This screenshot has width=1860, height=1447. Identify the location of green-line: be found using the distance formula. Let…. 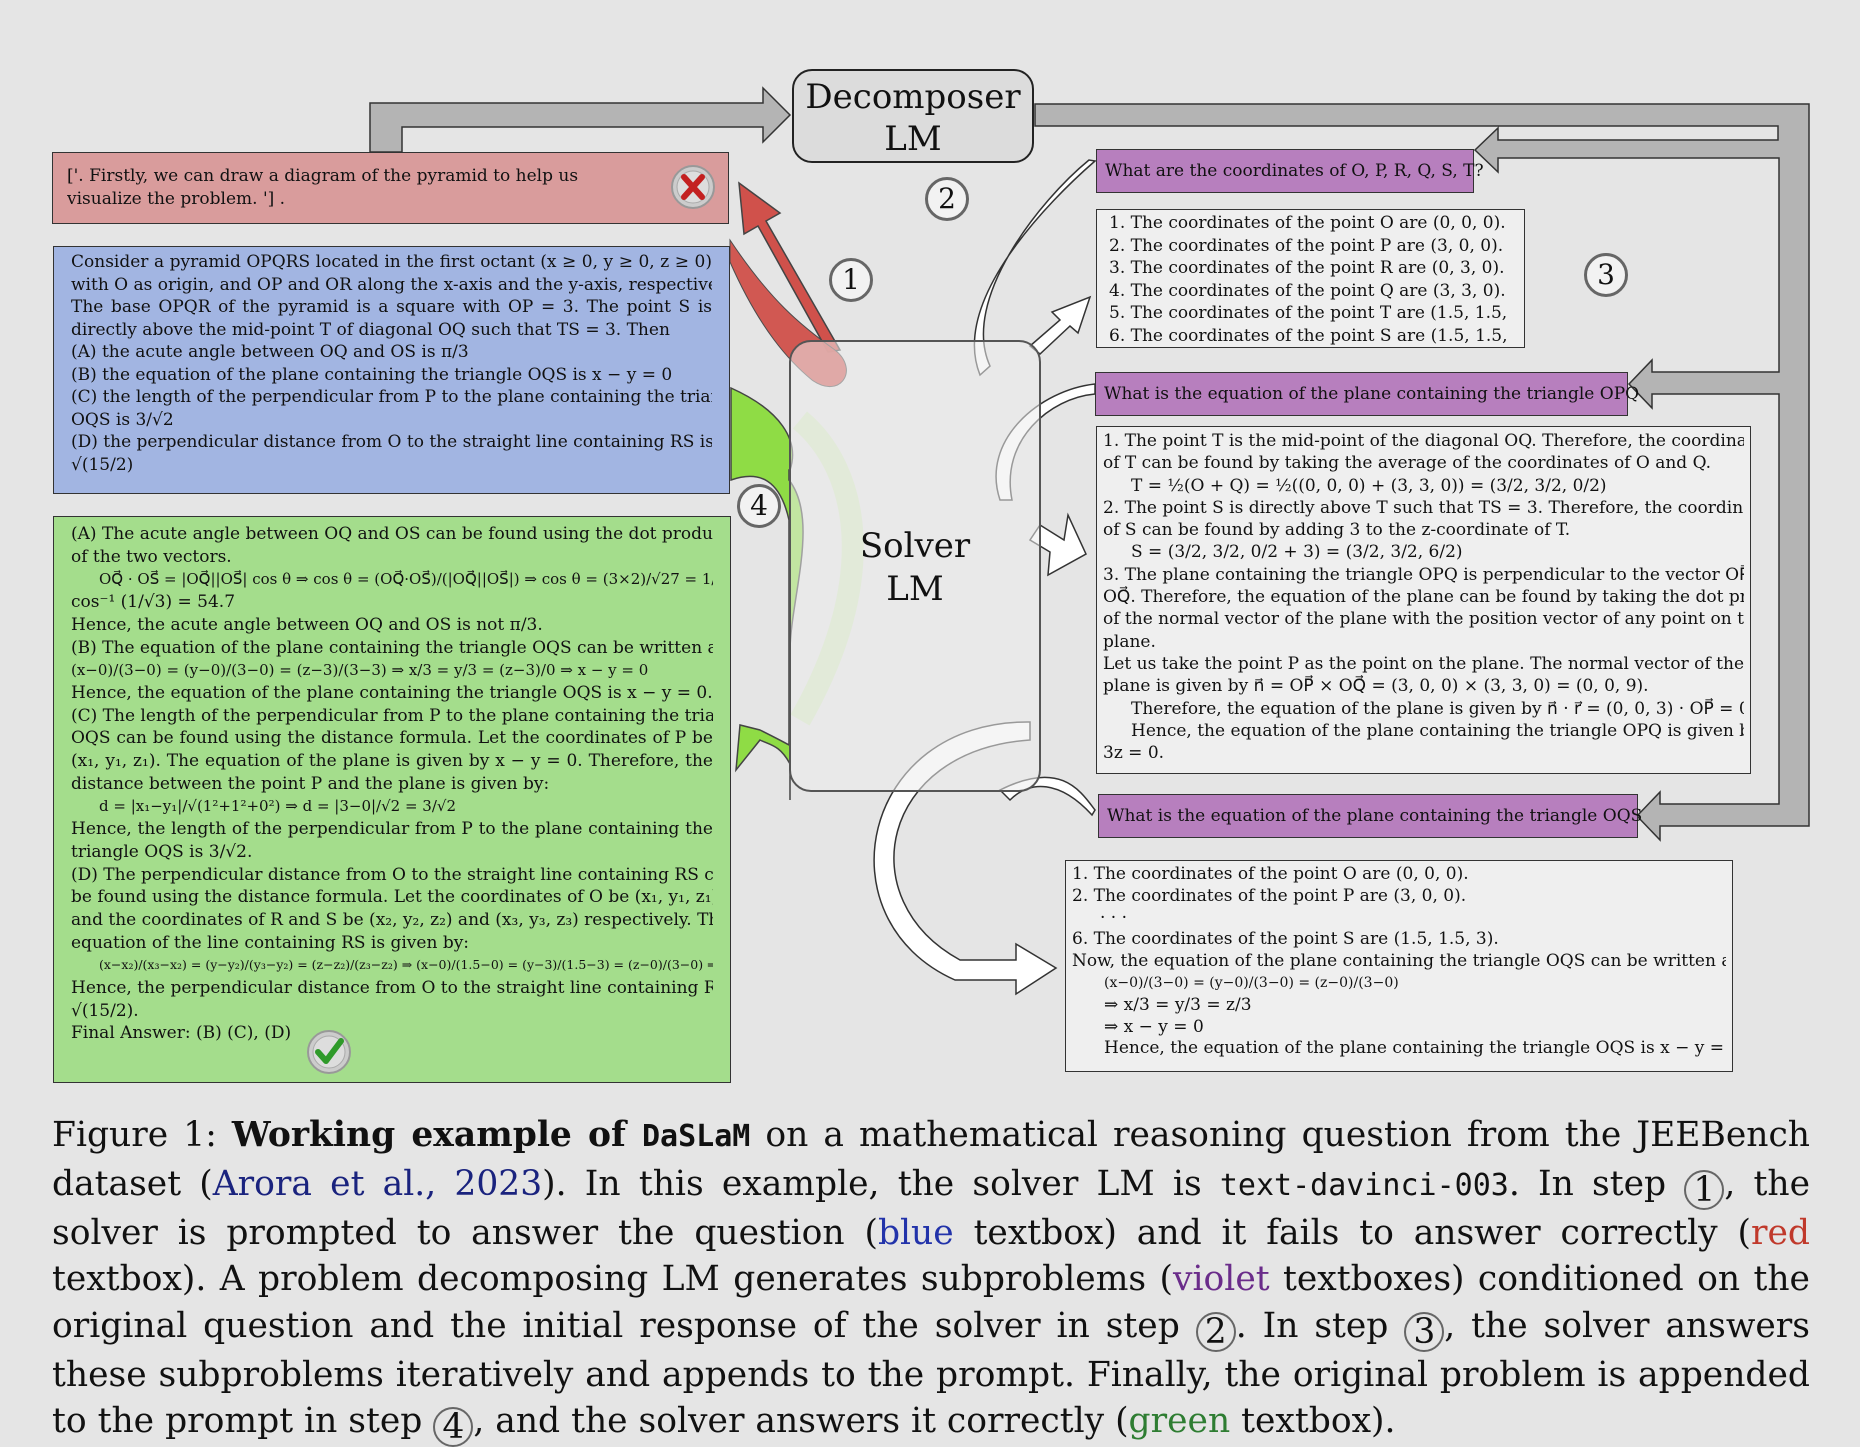
(392, 897).